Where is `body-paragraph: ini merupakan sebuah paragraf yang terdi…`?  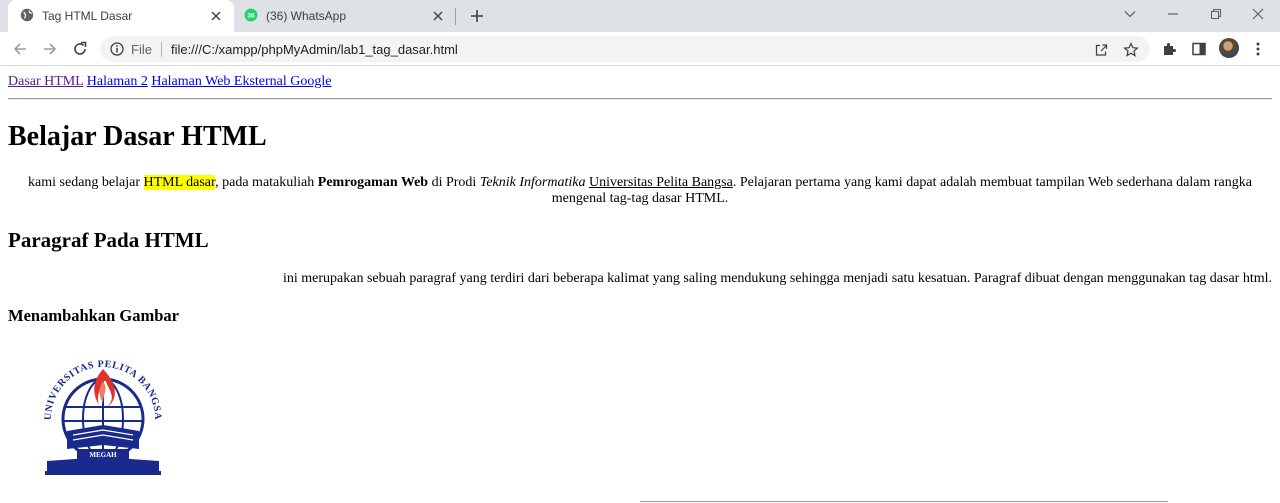 body-paragraph: ini merupakan sebuah paragraf yang terdi… is located at coordinates (777, 278).